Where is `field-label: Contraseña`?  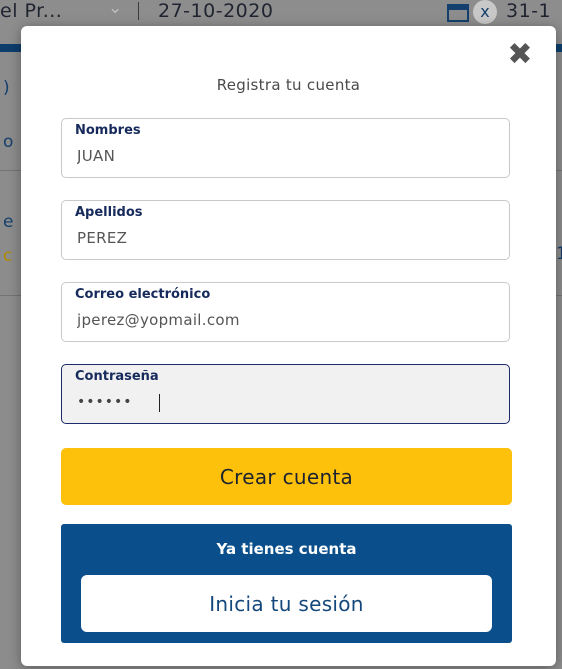
field-label: Contraseña is located at coordinates (117, 376).